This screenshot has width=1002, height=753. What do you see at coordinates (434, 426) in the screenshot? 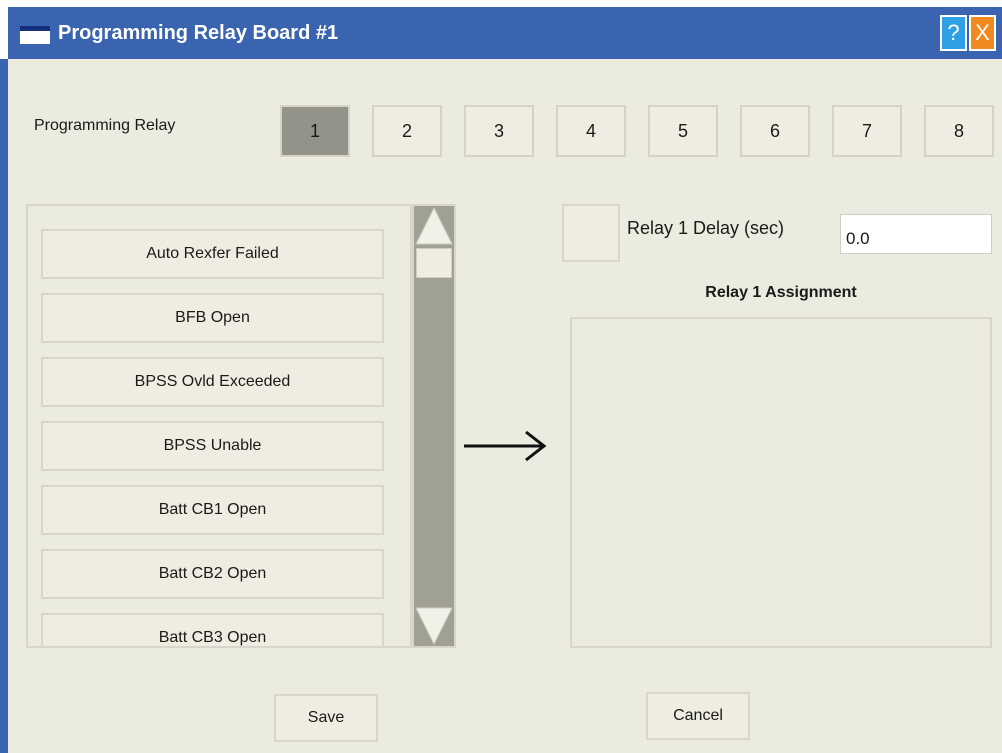
I see `event-list-scrollbar` at bounding box center [434, 426].